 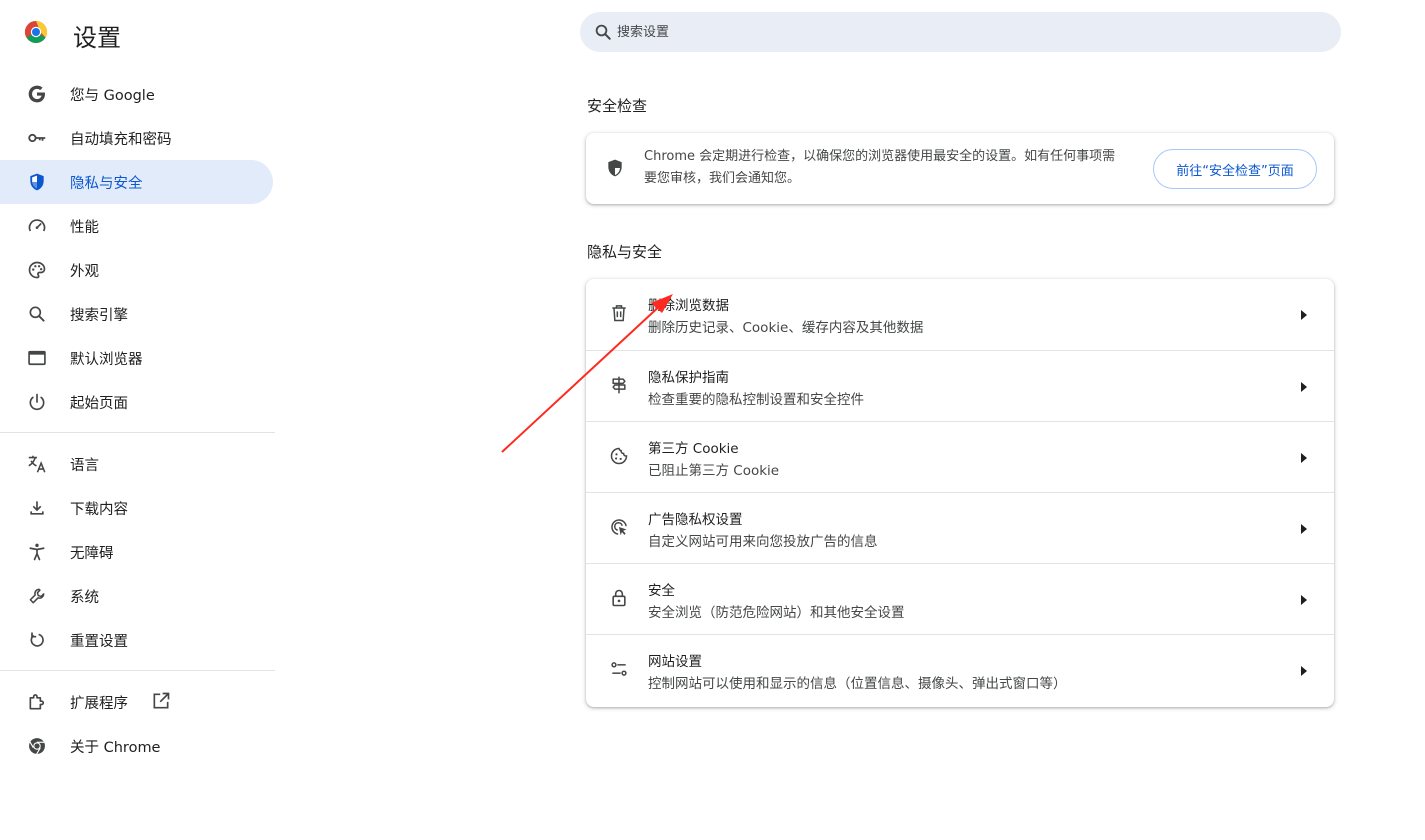 I want to click on signpost-icon, so click(x=619, y=385).